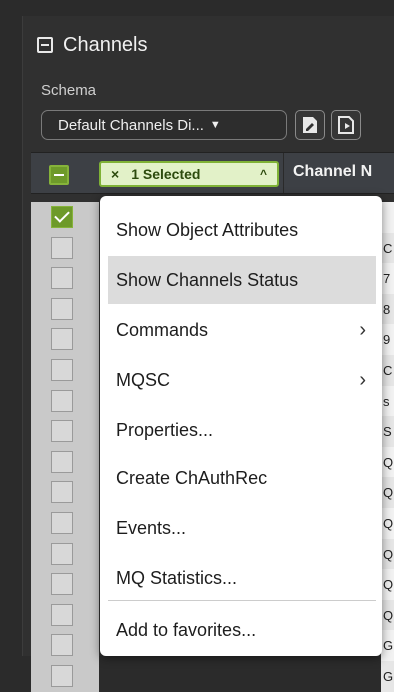 The height and width of the screenshot is (692, 394). I want to click on panel-title: Channels, so click(105, 44).